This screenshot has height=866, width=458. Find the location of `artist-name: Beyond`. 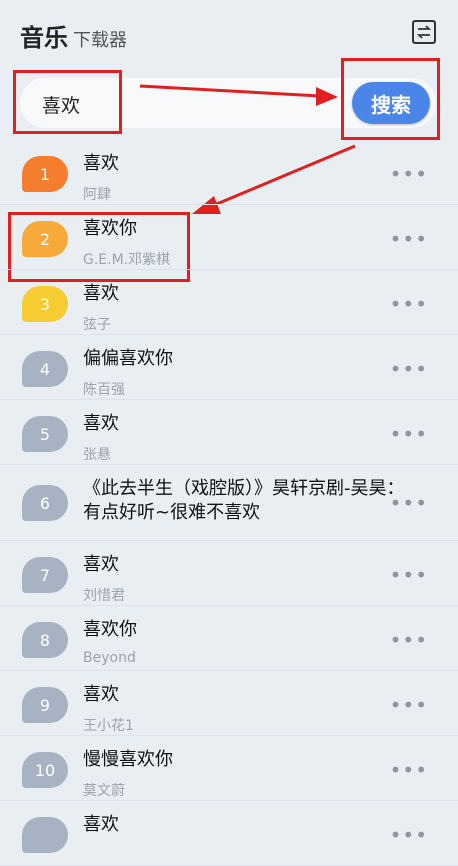

artist-name: Beyond is located at coordinates (109, 658).